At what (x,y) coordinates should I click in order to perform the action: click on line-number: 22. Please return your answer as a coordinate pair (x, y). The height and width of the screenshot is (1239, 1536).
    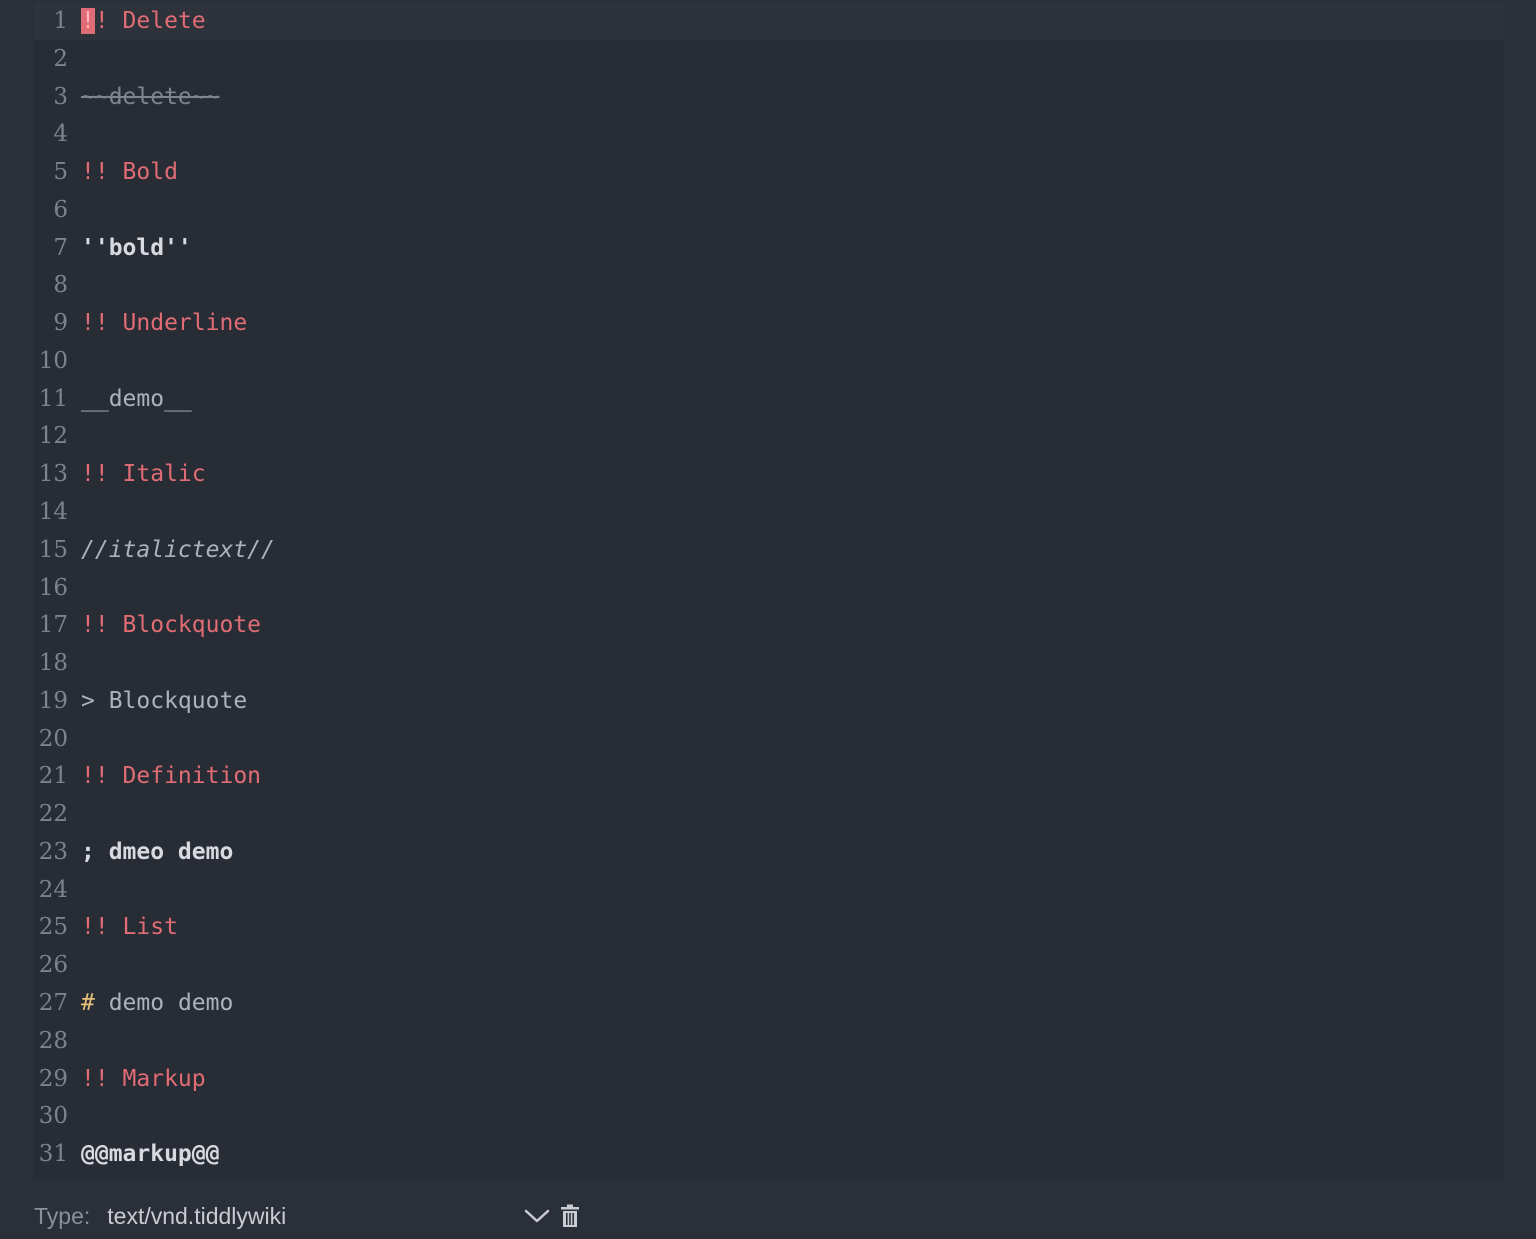
    Looking at the image, I should click on (53, 814).